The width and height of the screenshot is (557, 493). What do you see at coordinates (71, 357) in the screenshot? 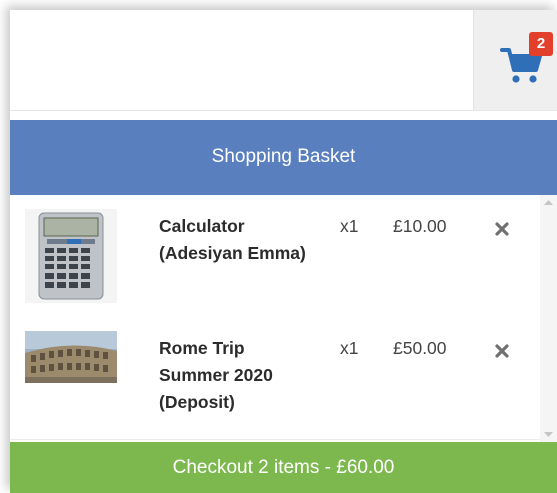
I see `colosseum-image` at bounding box center [71, 357].